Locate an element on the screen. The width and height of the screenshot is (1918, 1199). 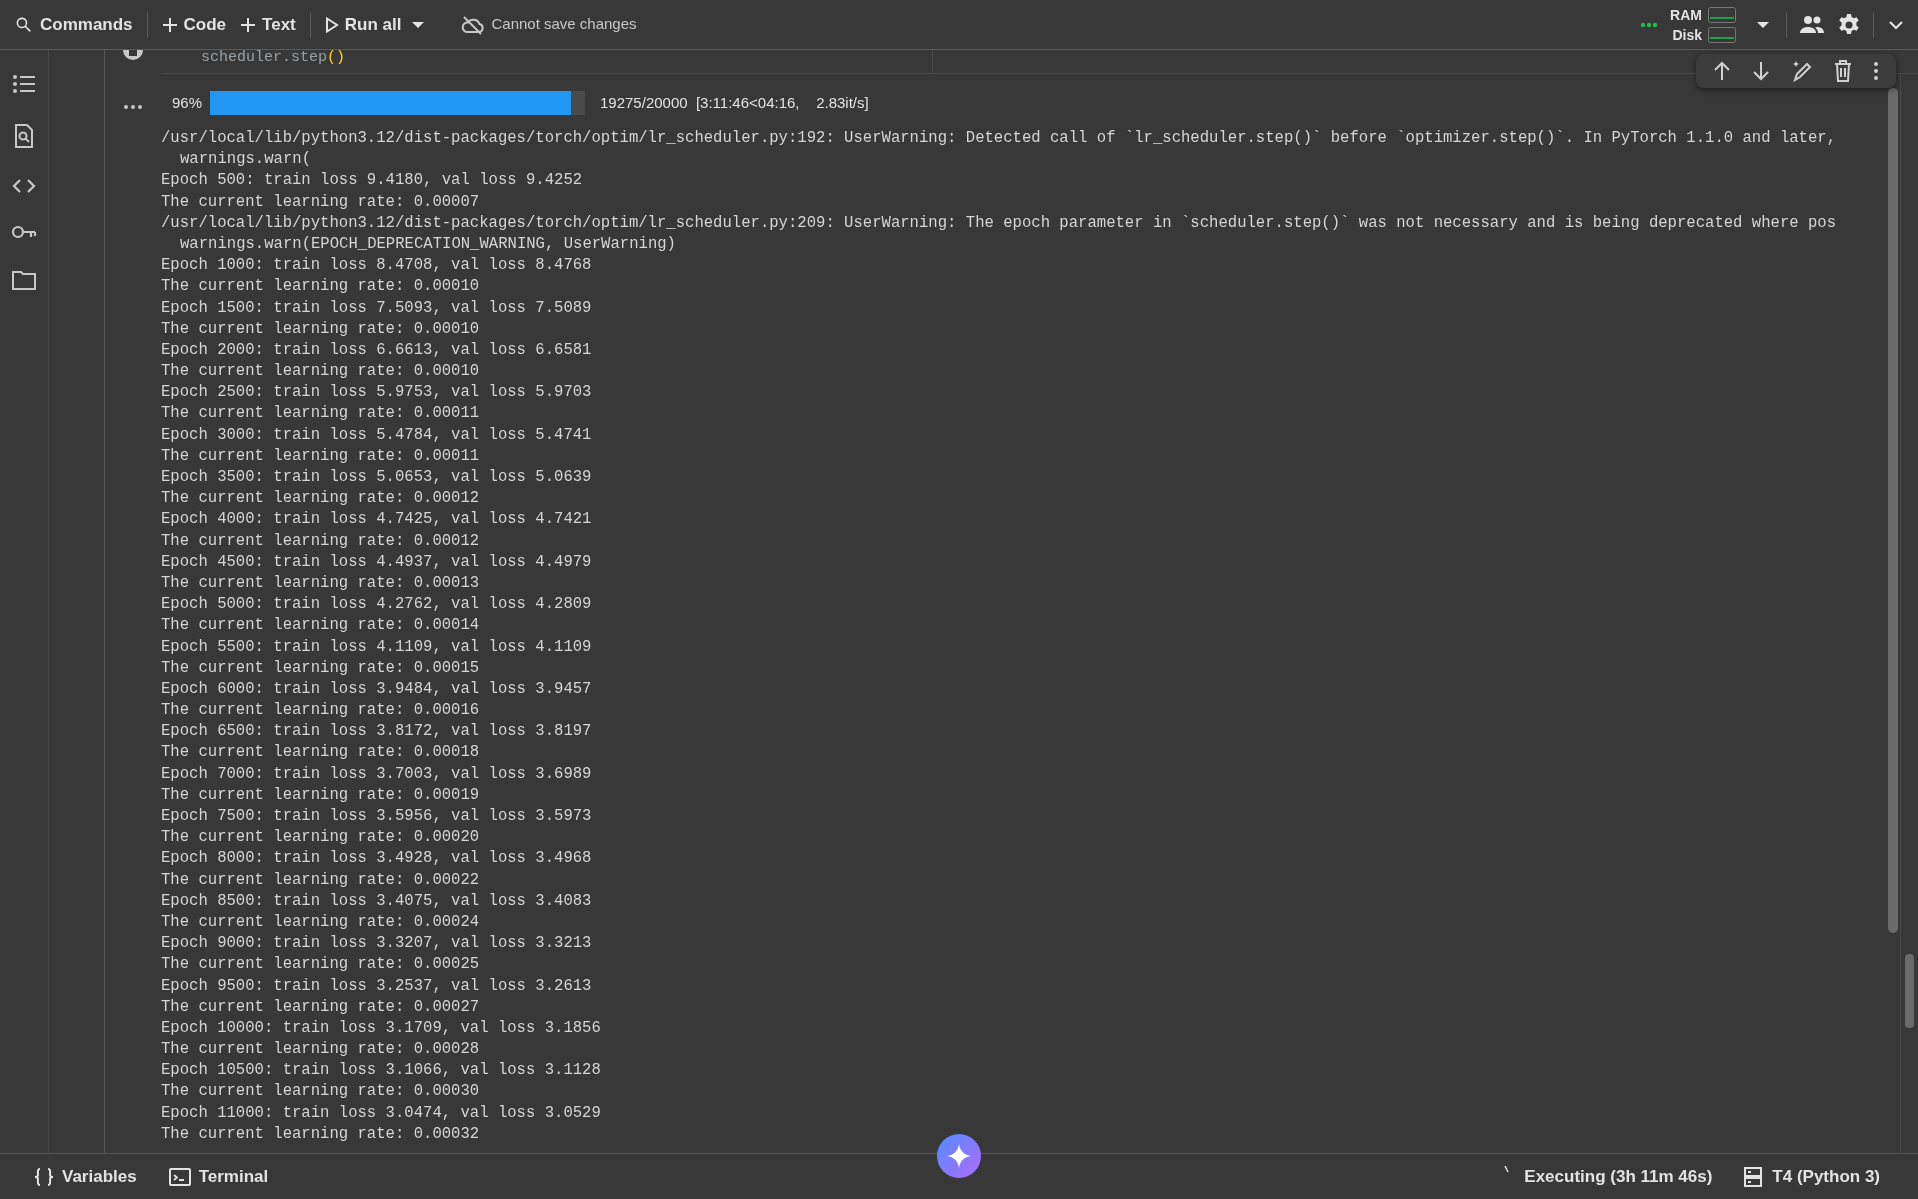
variables-button: Variables is located at coordinates (85, 1176).